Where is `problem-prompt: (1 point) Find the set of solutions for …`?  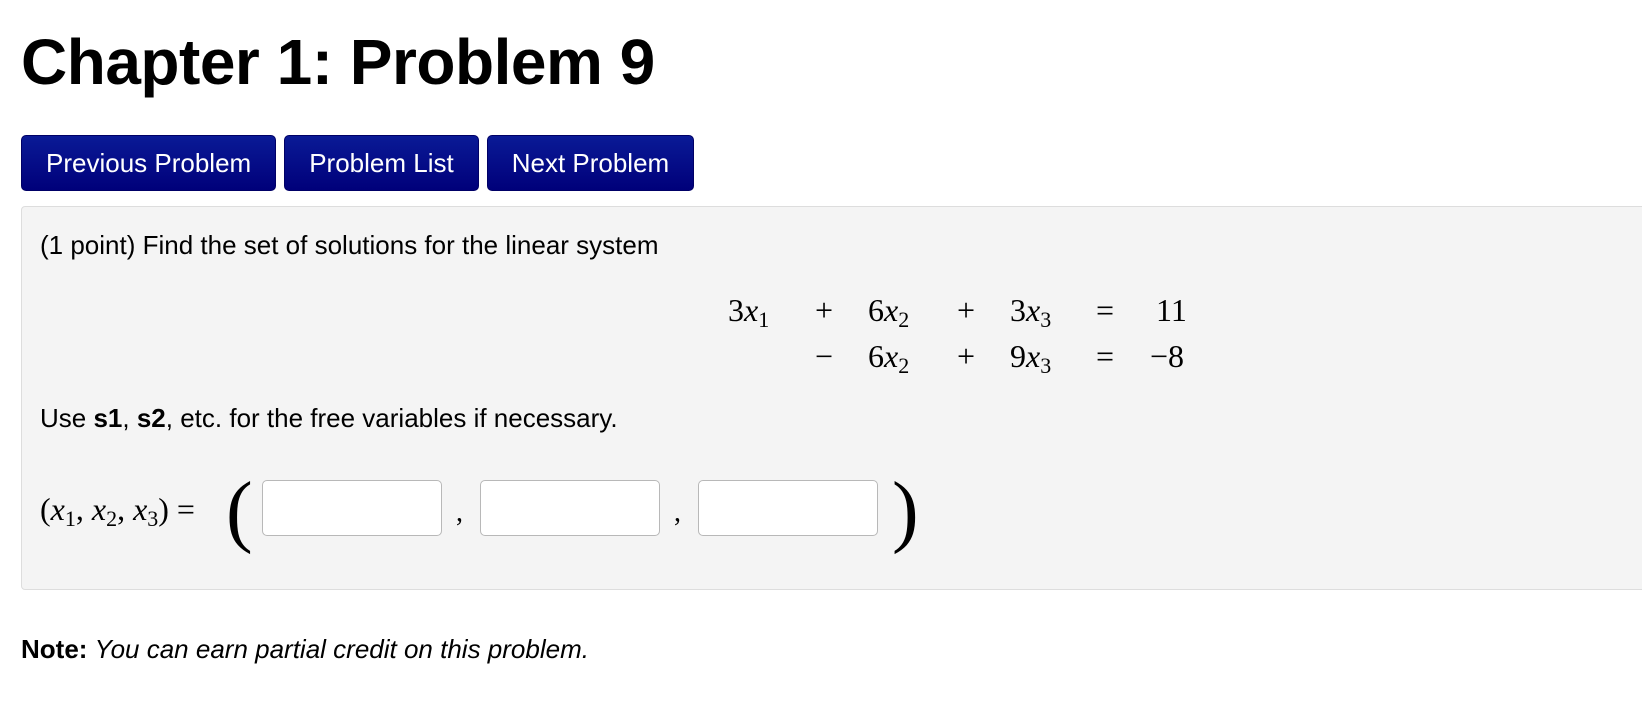 problem-prompt: (1 point) Find the set of solutions for … is located at coordinates (349, 245).